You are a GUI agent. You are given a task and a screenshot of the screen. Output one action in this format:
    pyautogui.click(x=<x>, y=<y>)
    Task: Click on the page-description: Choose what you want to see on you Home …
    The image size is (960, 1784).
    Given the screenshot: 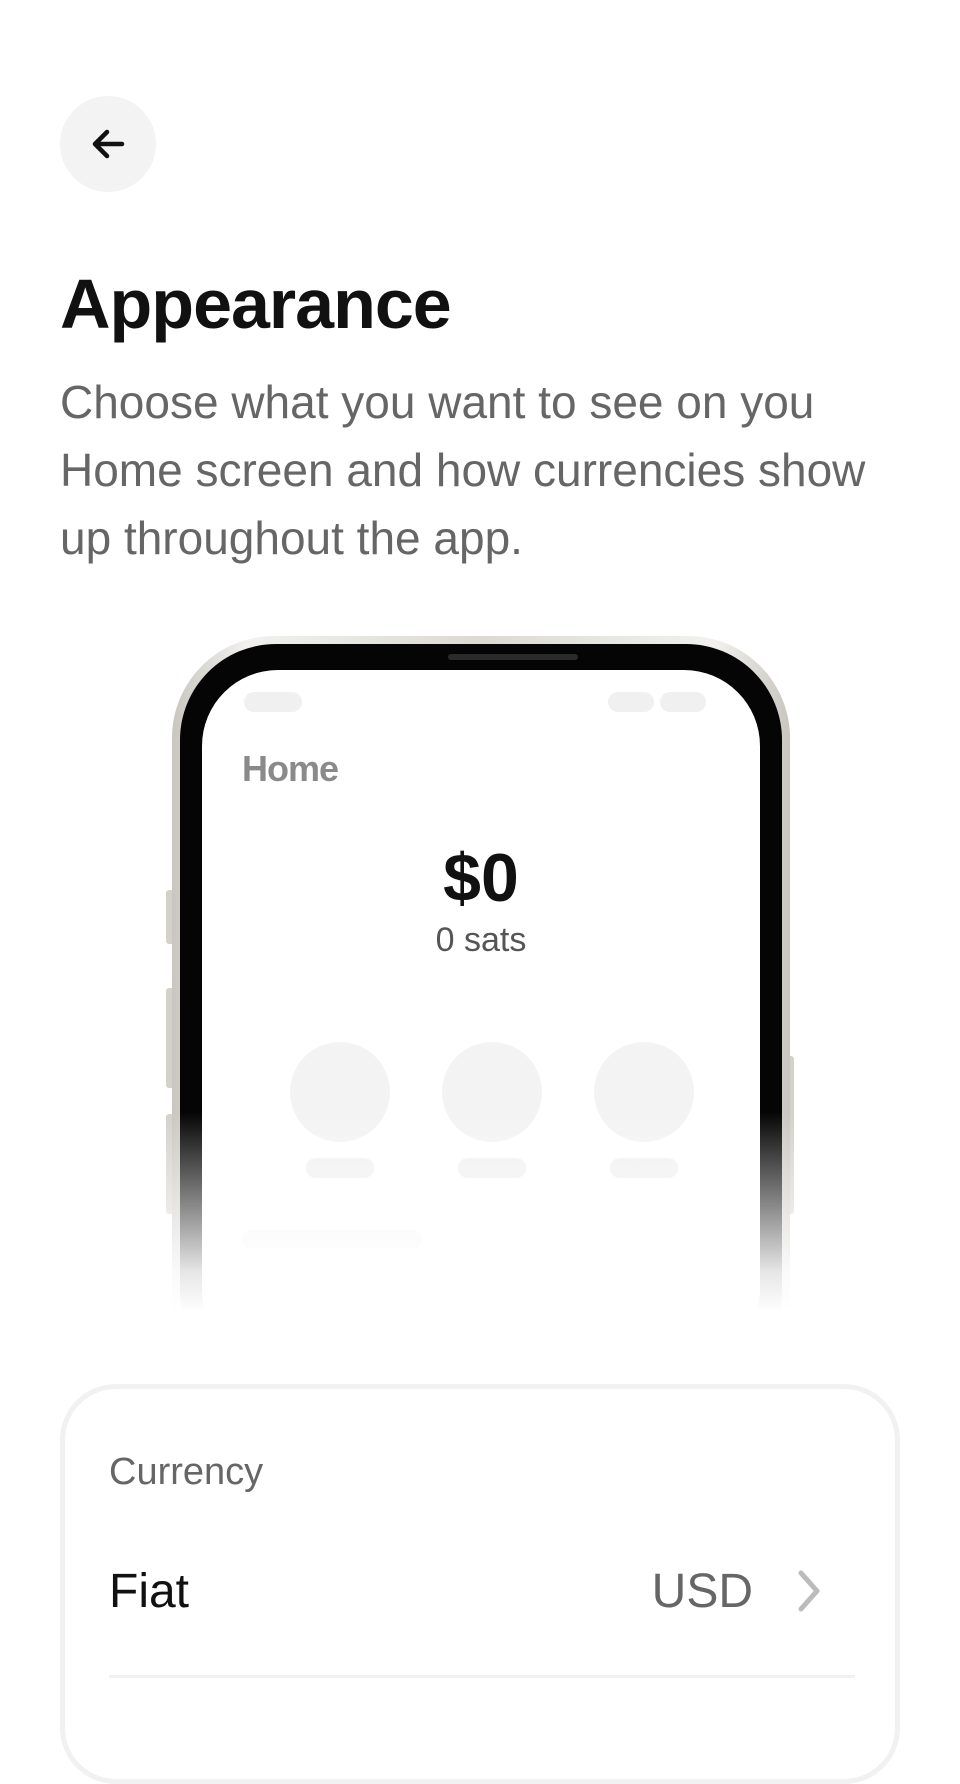 What is the action you would take?
    pyautogui.click(x=463, y=470)
    